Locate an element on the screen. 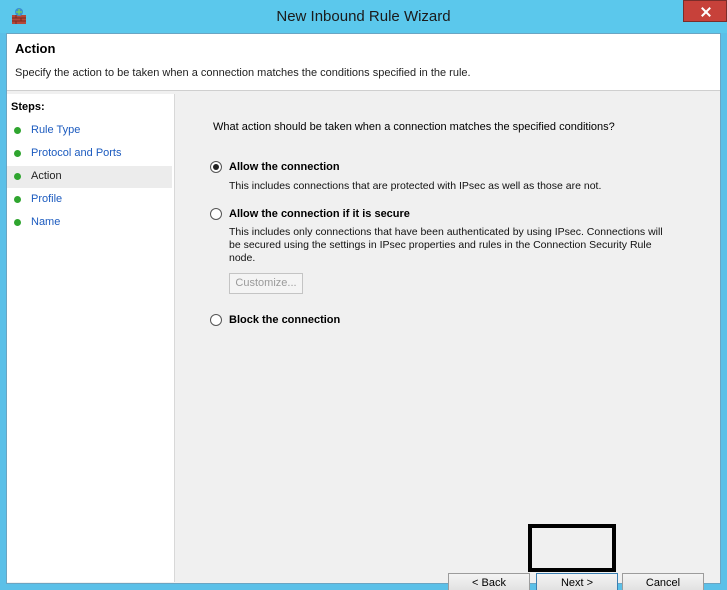 The width and height of the screenshot is (727, 590). allow-connection-label: Allow the connection is located at coordinates (284, 167).